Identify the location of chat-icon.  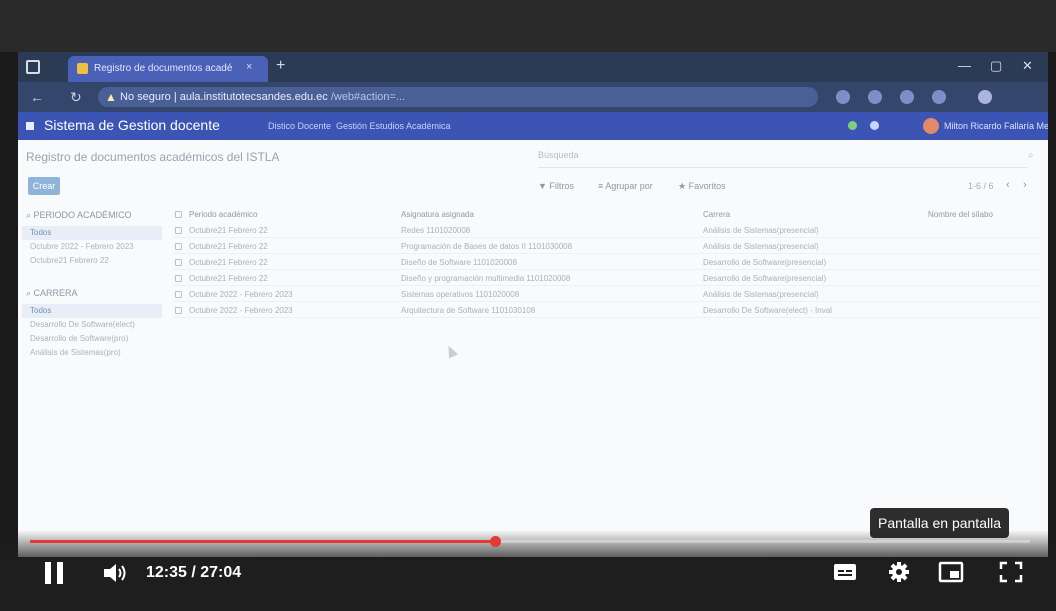
(852, 125).